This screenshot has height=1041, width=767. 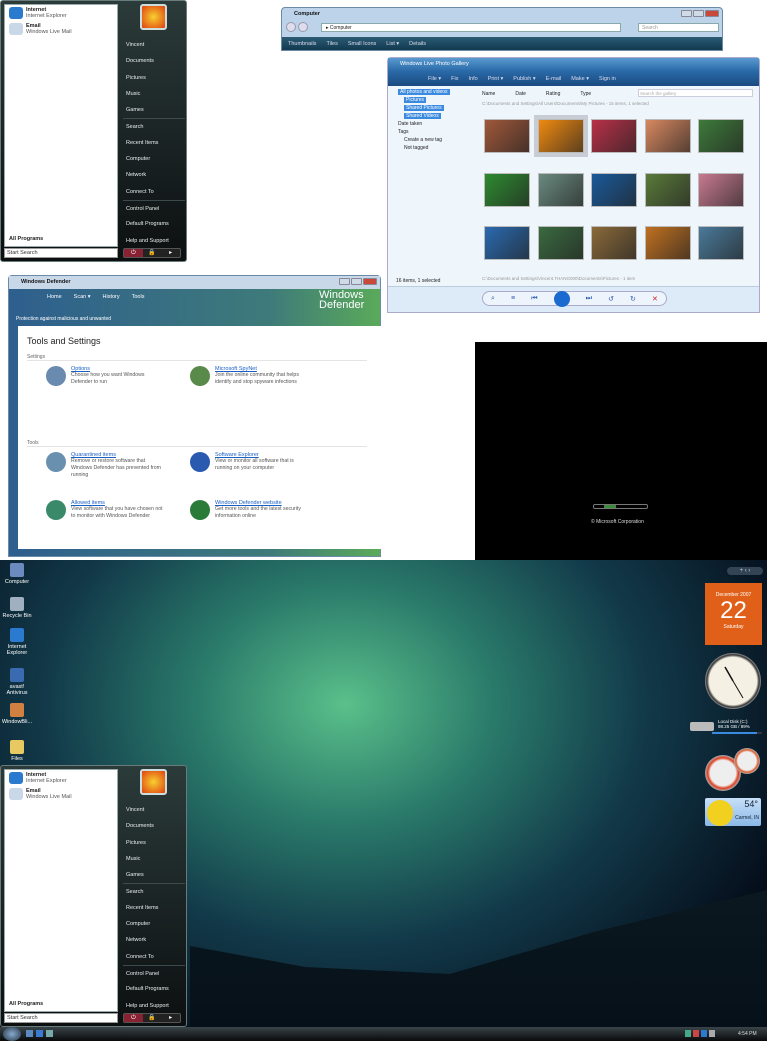 What do you see at coordinates (434, 108) in the screenshot?
I see `tree-item: Shared Pictures` at bounding box center [434, 108].